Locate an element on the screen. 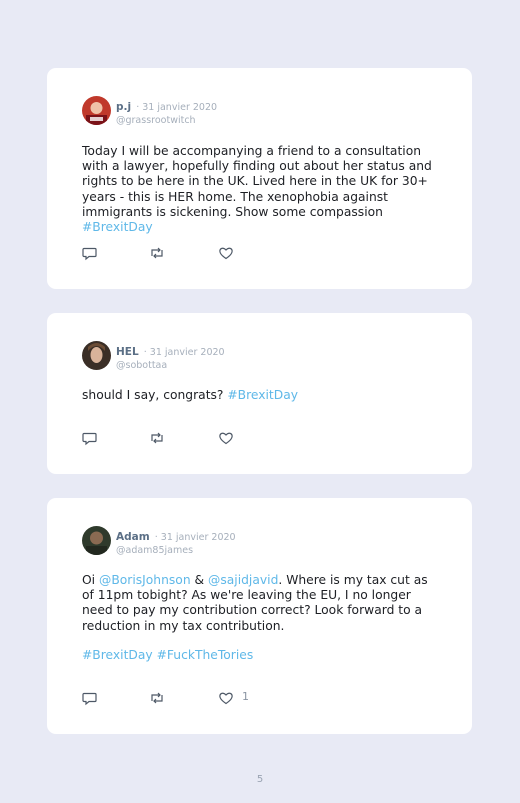 Image resolution: width=520 pixels, height=803 pixels. author-name: p.j is located at coordinates (123, 107).